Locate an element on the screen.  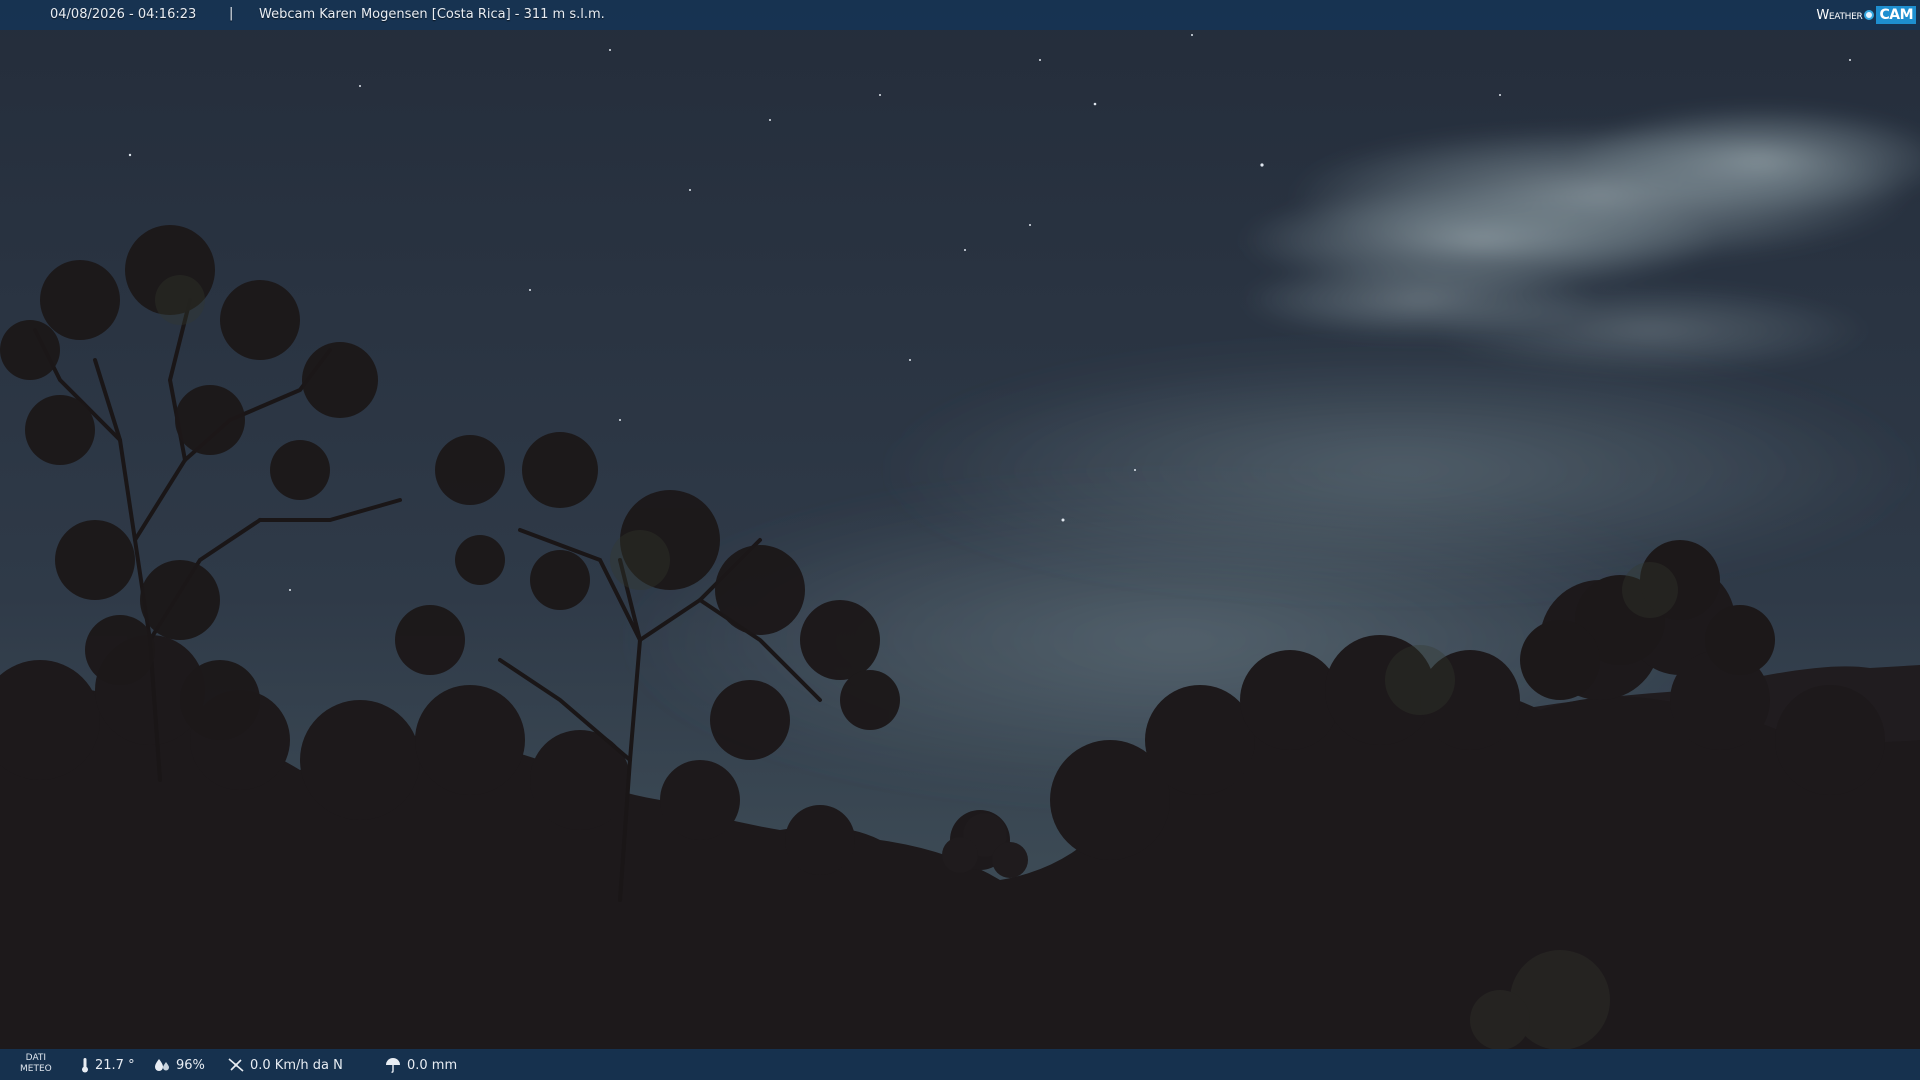
wind-value: 0.0 Km/h da N is located at coordinates (296, 1065).